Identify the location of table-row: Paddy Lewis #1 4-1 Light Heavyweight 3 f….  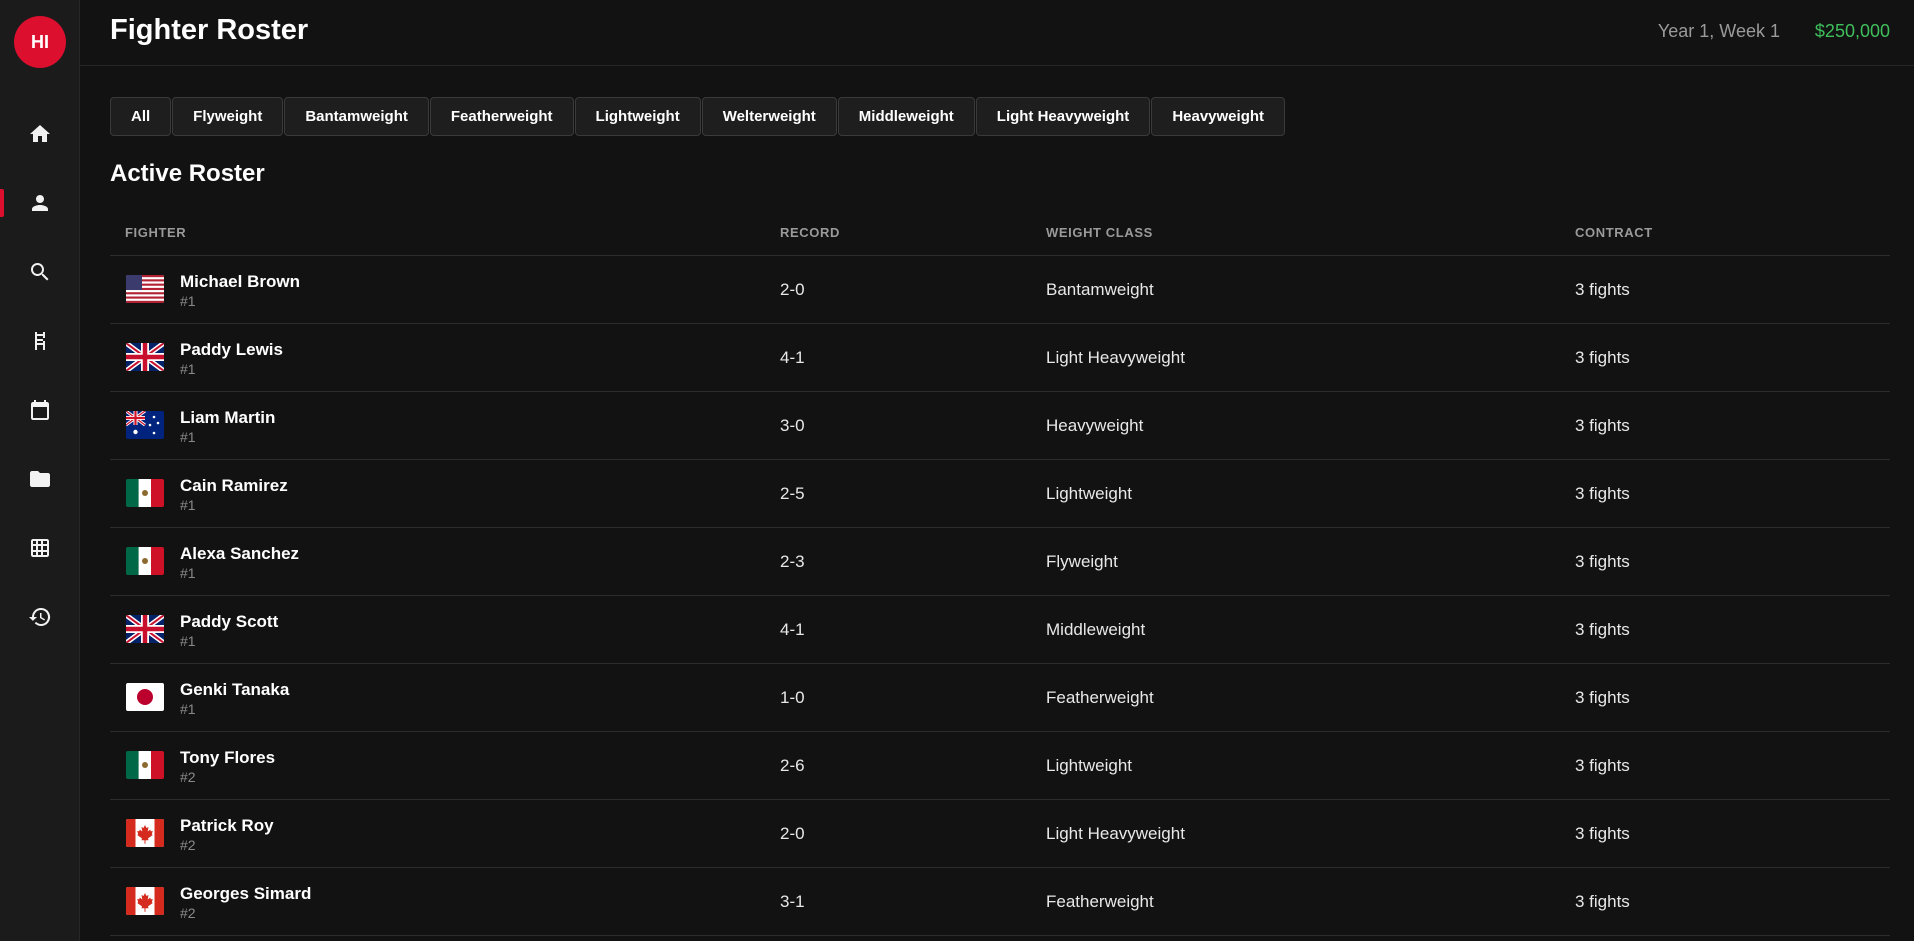
(1000, 358).